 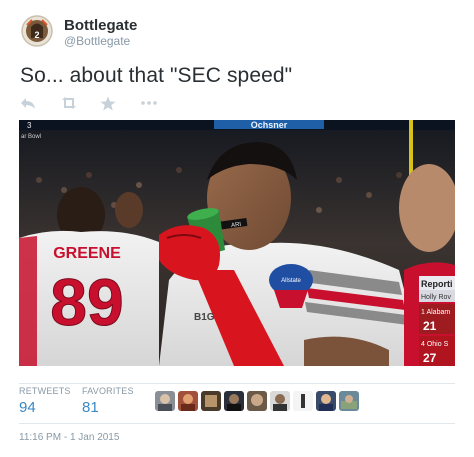 I want to click on more-icon, so click(x=149, y=103).